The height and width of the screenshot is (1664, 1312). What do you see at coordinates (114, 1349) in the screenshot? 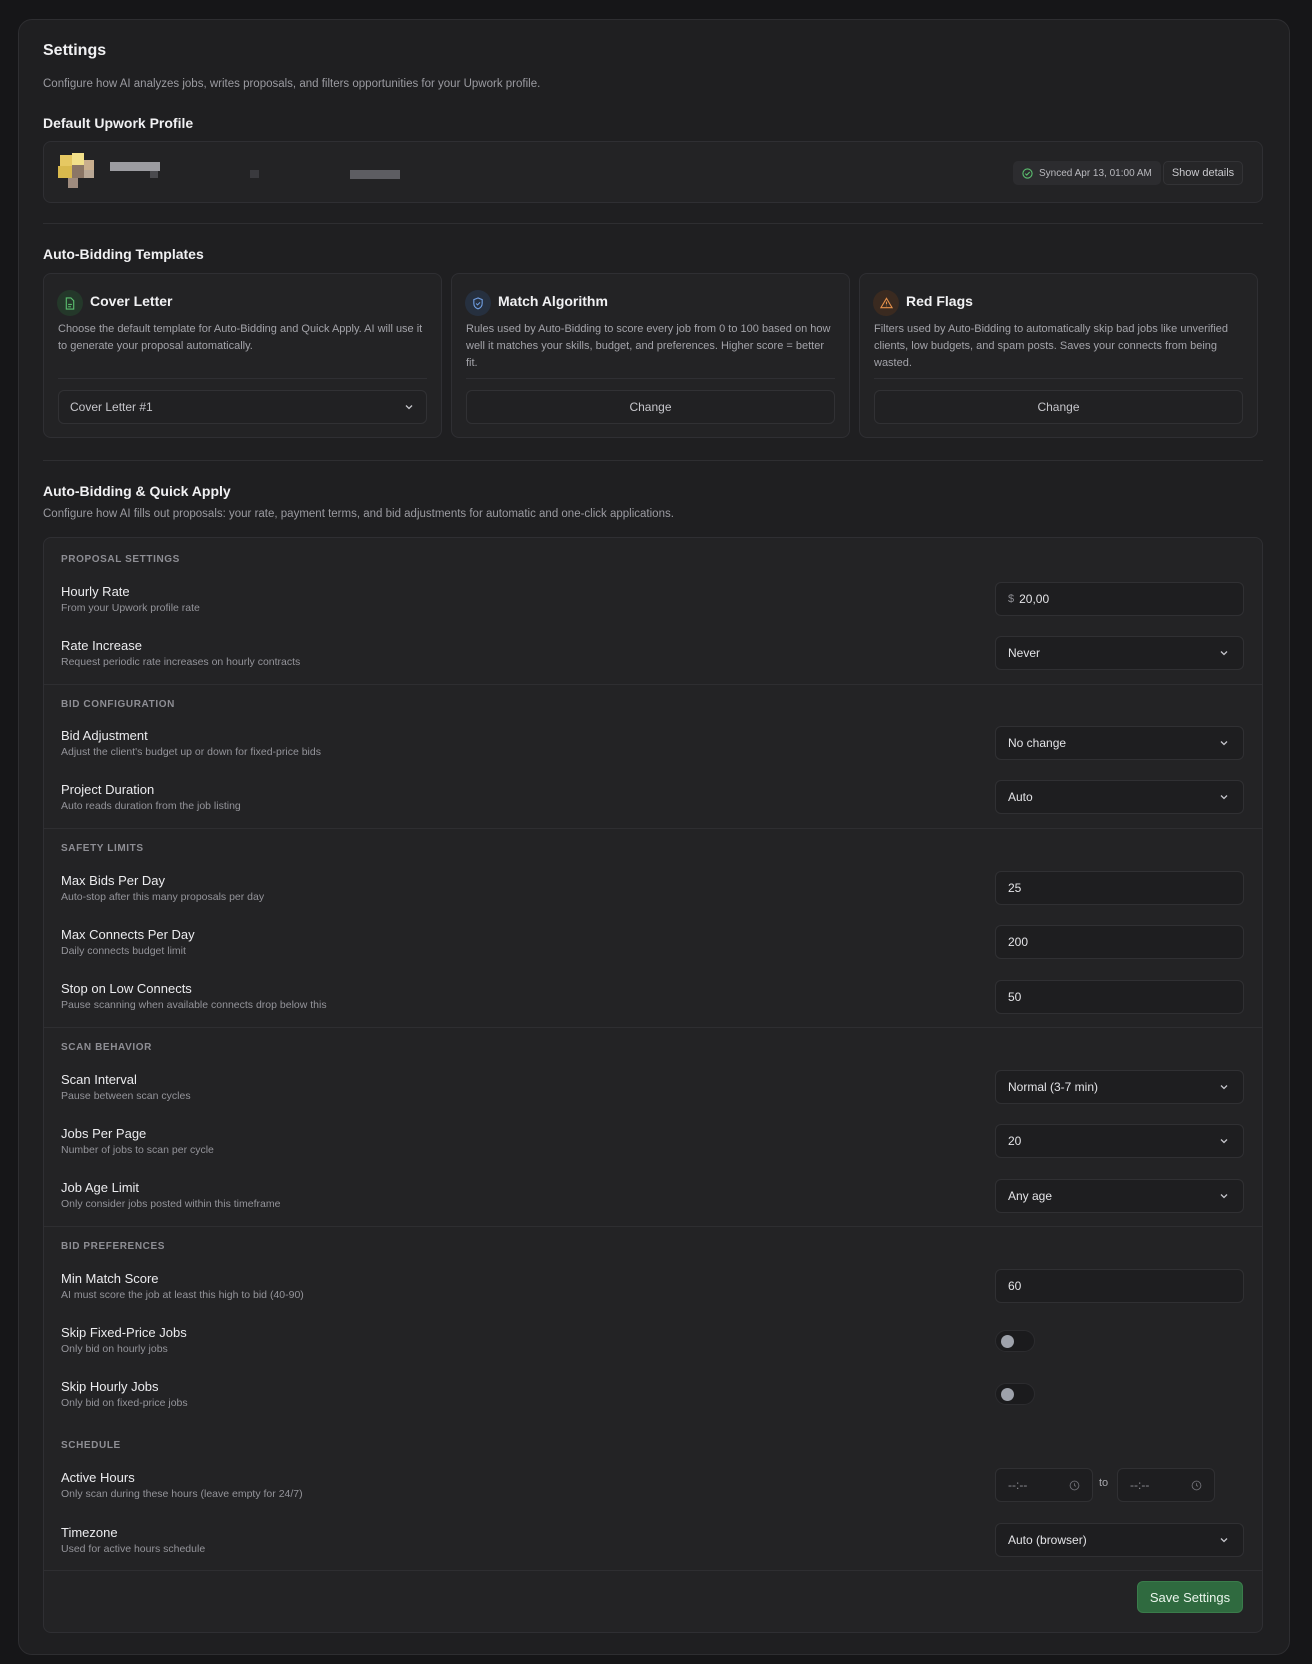
I see `skip-fixed-sub: Only bid on hourly jobs` at bounding box center [114, 1349].